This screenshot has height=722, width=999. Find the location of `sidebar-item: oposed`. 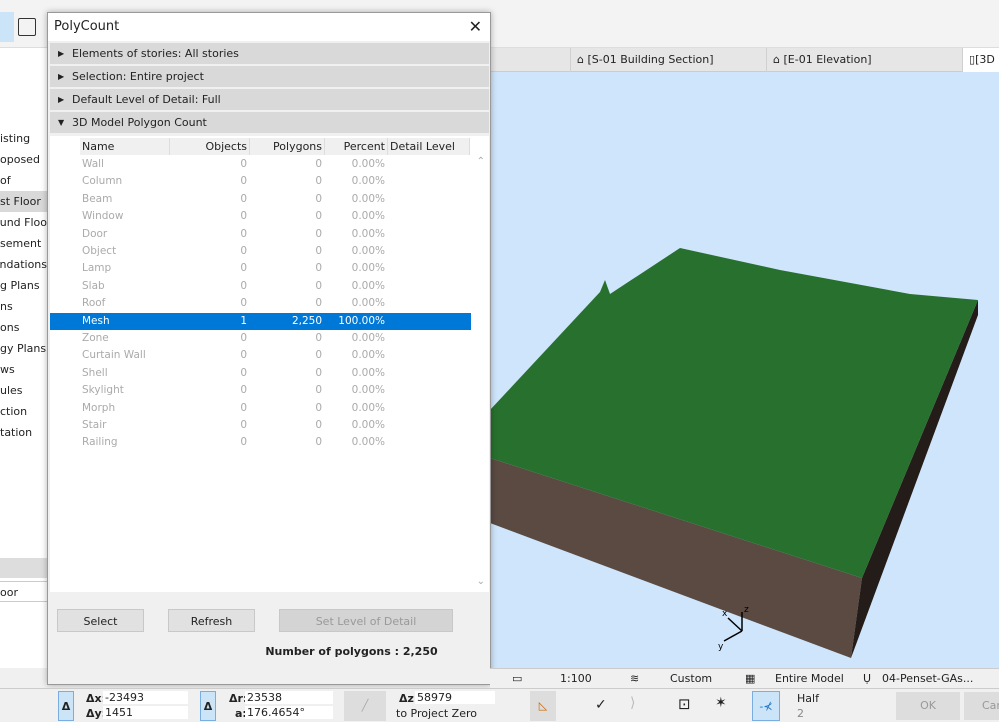

sidebar-item: oposed is located at coordinates (23, 159).